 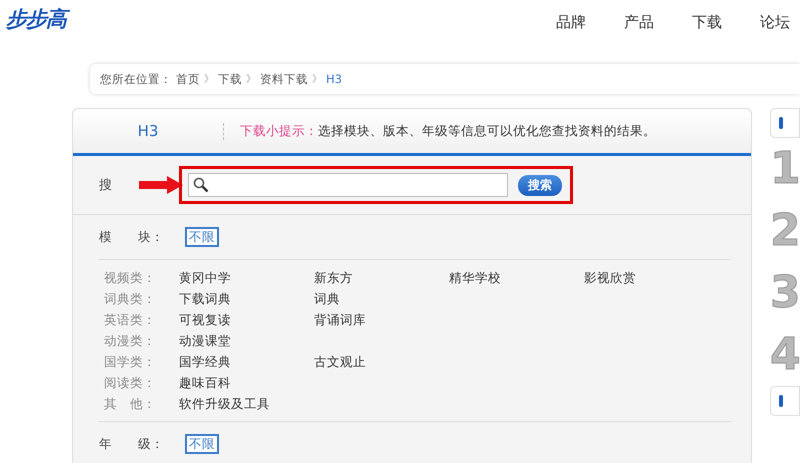 What do you see at coordinates (540, 185) in the screenshot?
I see `search-button: 搜索` at bounding box center [540, 185].